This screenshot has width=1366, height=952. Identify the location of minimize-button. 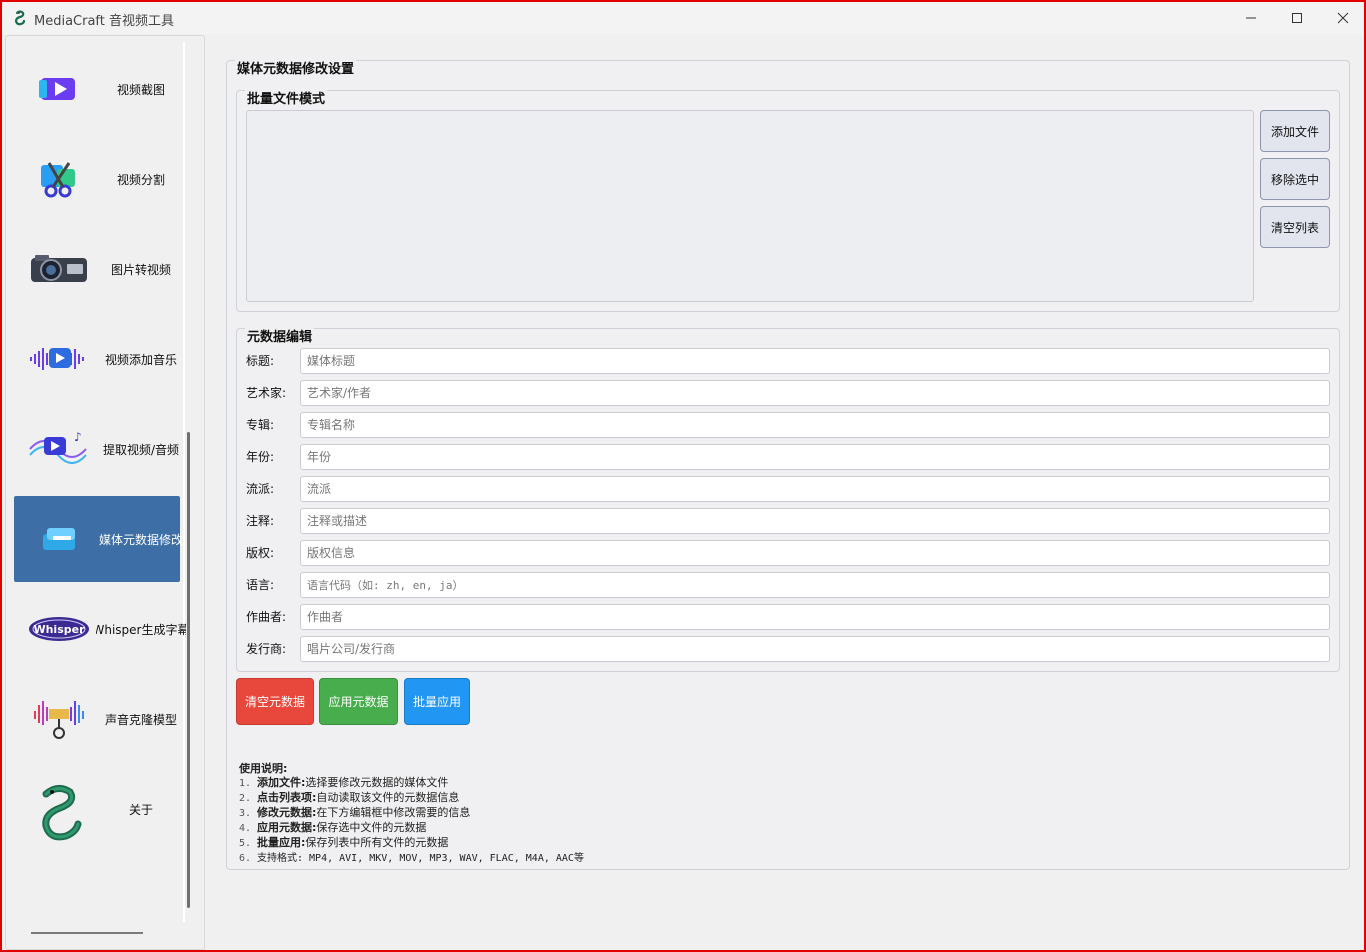
(1251, 18).